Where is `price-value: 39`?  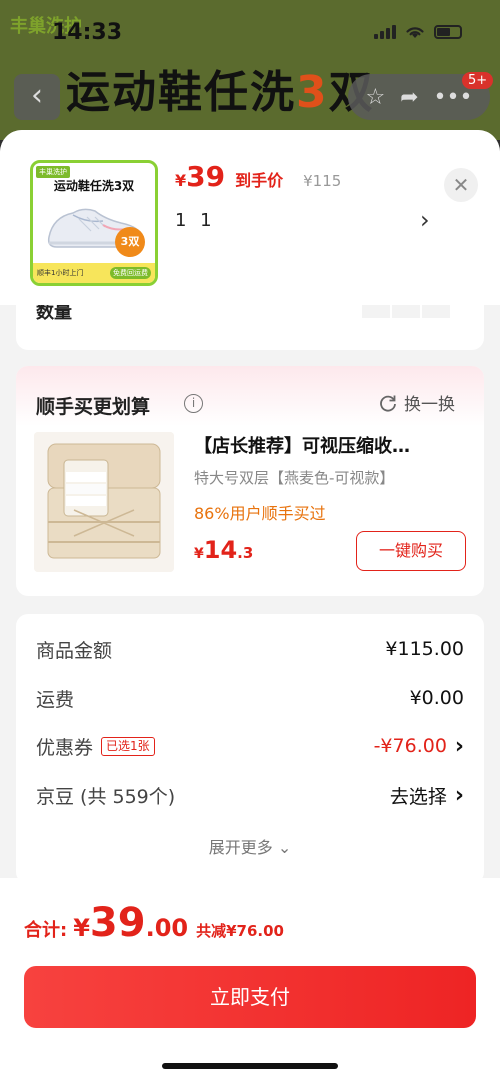
price-value: 39 is located at coordinates (206, 176).